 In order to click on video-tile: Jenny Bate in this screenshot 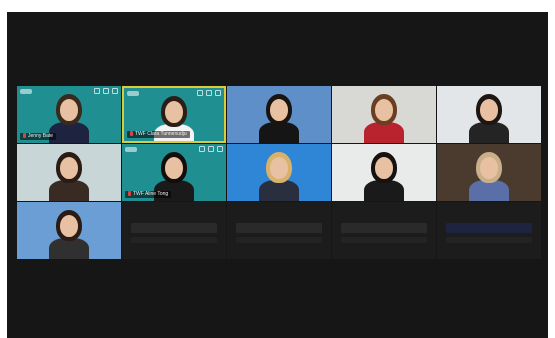, I will do `click(69, 114)`.